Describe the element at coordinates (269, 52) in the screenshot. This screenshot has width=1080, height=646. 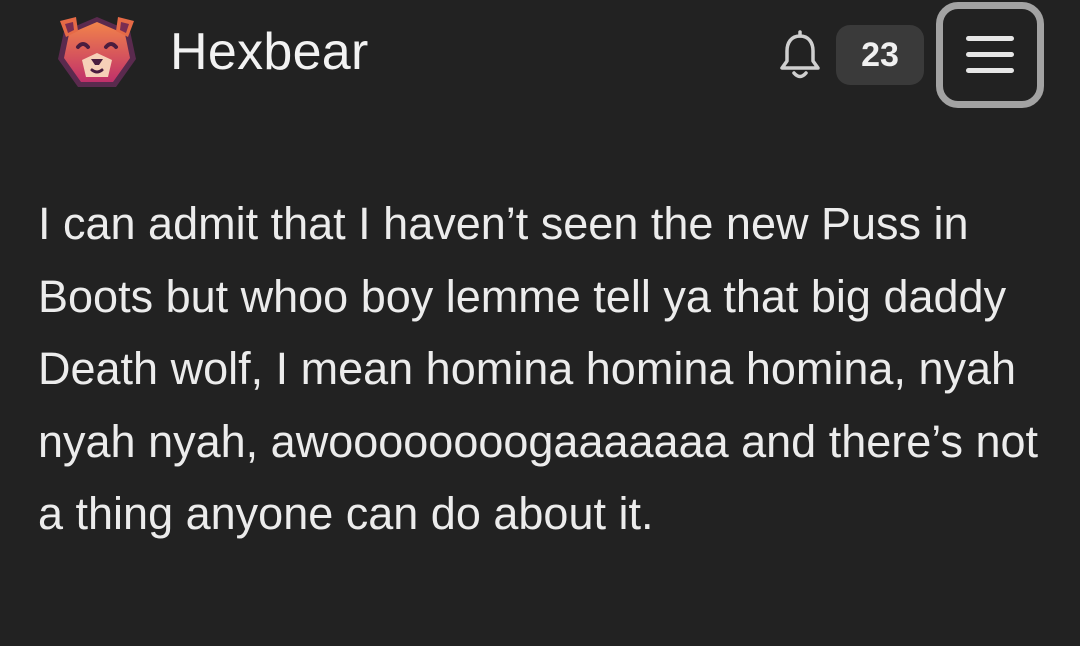
I see `site-title-link: Hexbear` at that location.